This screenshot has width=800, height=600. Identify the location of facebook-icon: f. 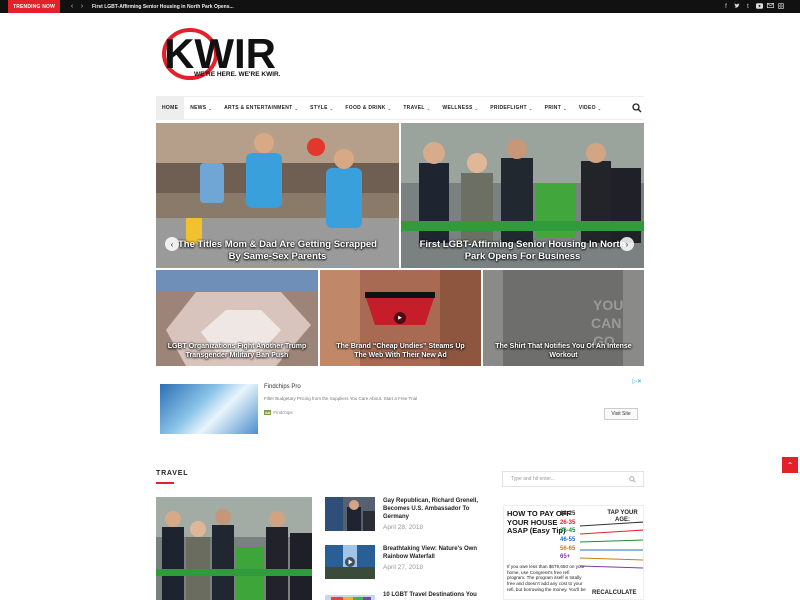
(726, 7).